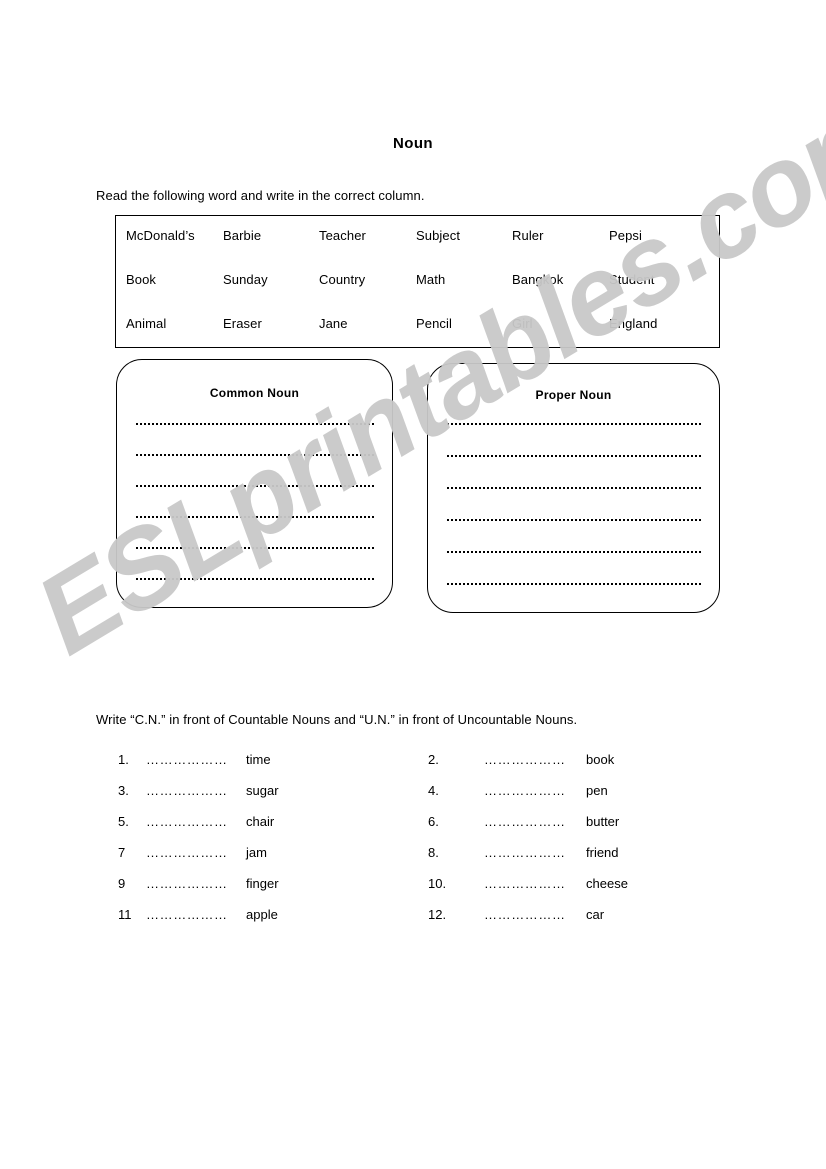  I want to click on exercise-row: 7 ……………… jam 8. ……………… friend, so click(428, 860).